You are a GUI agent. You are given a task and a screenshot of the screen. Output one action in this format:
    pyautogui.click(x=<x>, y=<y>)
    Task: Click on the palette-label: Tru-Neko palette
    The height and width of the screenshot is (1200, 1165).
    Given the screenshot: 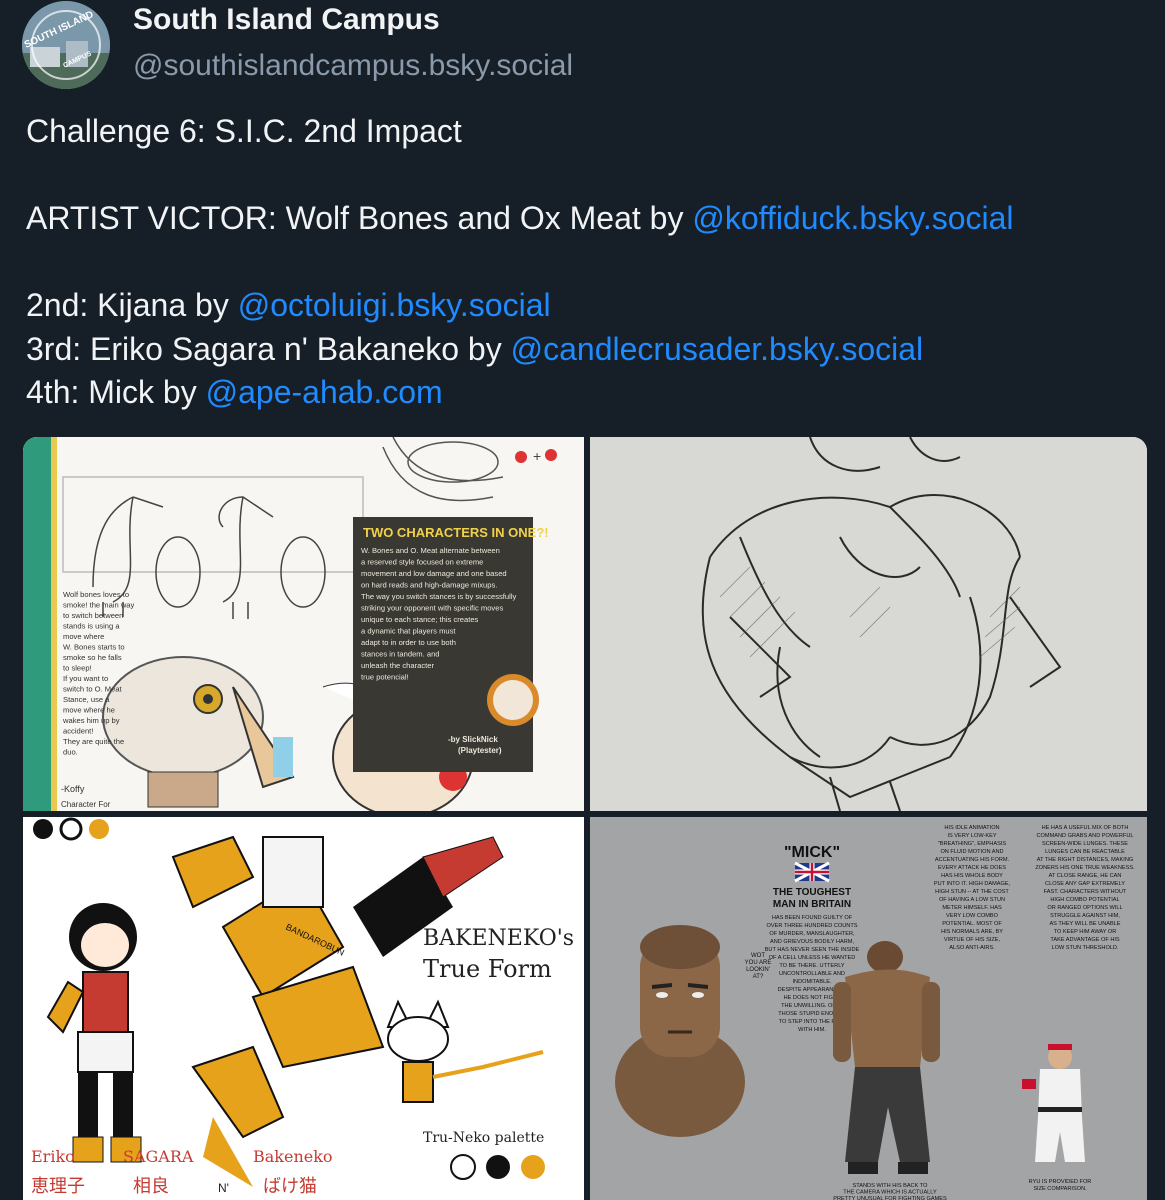 What is the action you would take?
    pyautogui.click(x=483, y=1138)
    